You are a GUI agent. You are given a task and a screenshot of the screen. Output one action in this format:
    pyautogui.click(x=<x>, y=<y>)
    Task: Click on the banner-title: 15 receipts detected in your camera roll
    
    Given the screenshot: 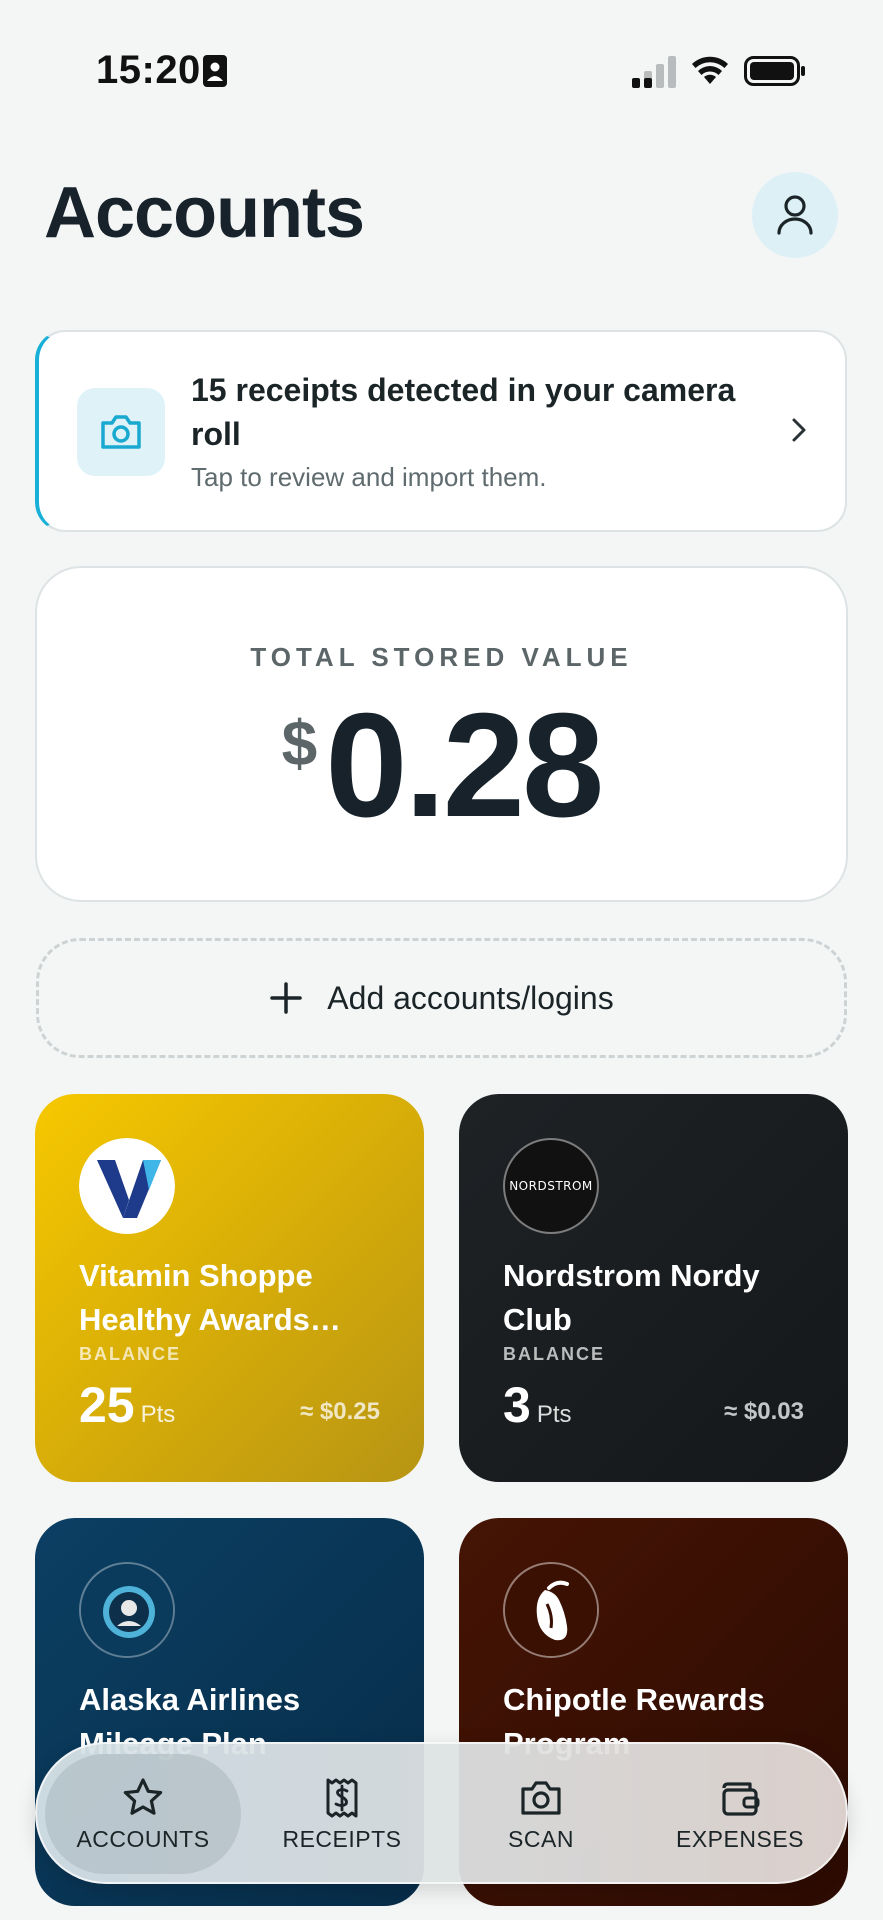 What is the action you would take?
    pyautogui.click(x=463, y=412)
    